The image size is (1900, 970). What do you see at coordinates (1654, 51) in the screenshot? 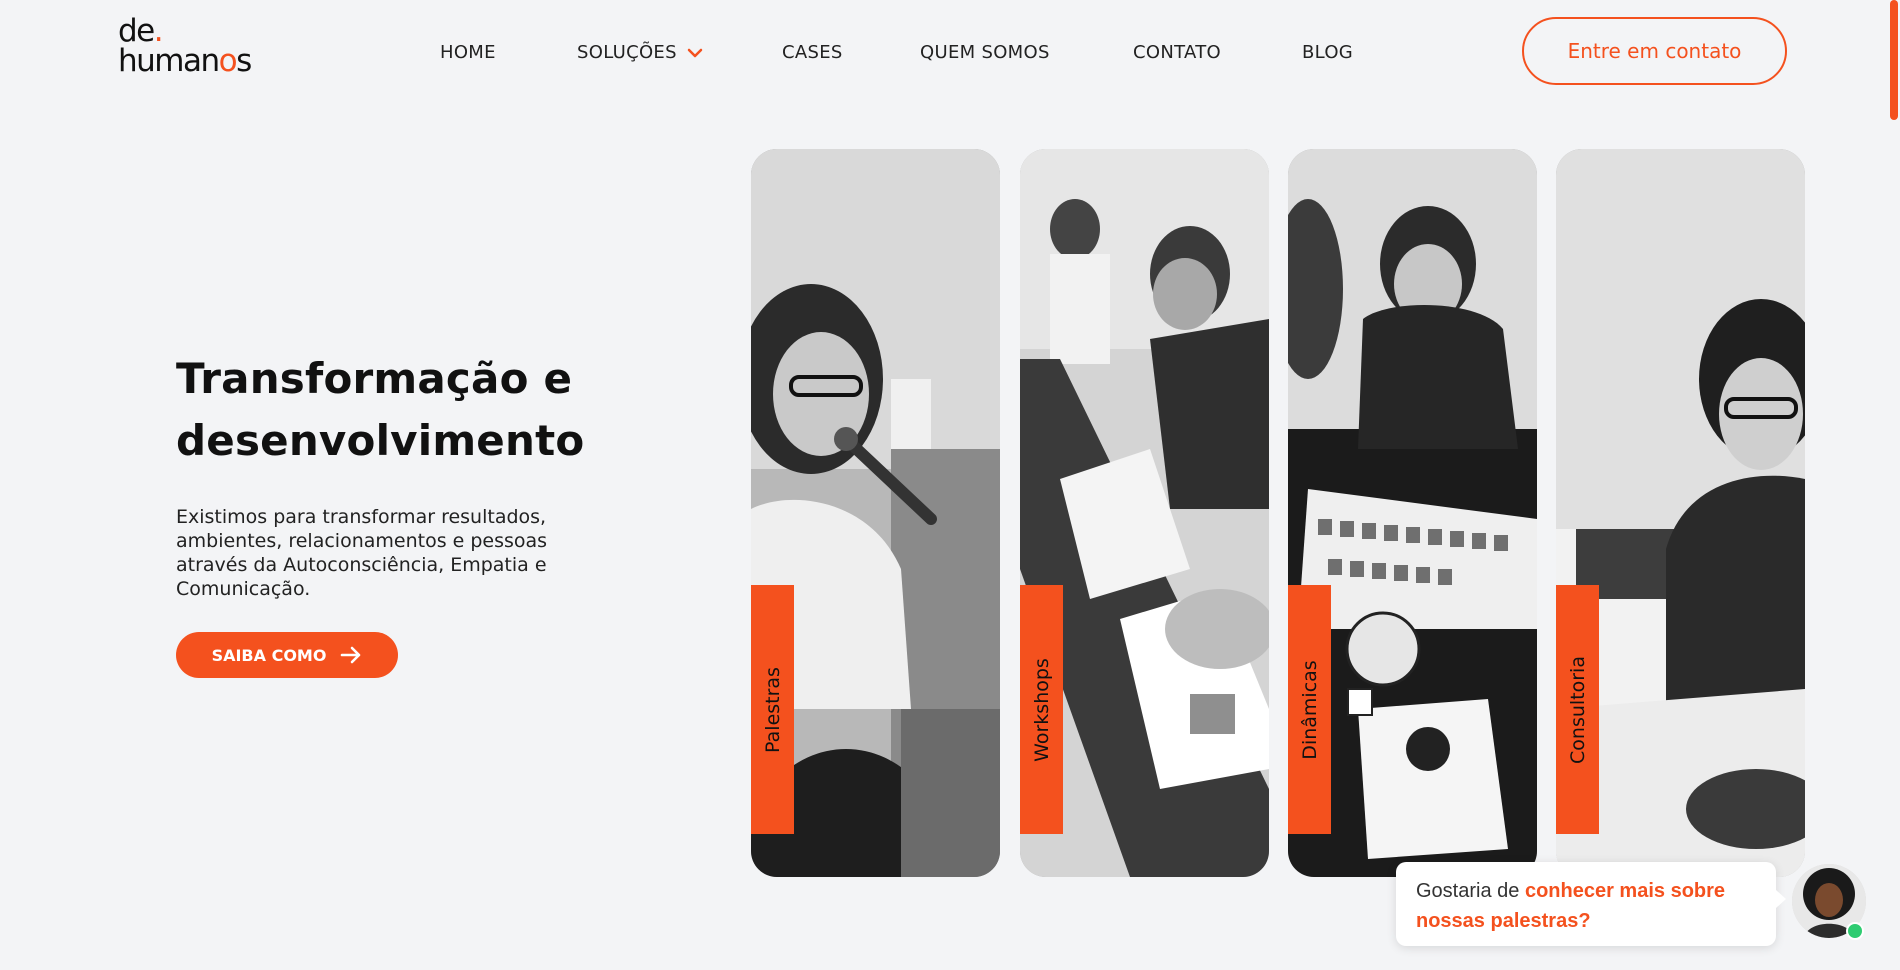
I see `contact-button: Entre em contato` at bounding box center [1654, 51].